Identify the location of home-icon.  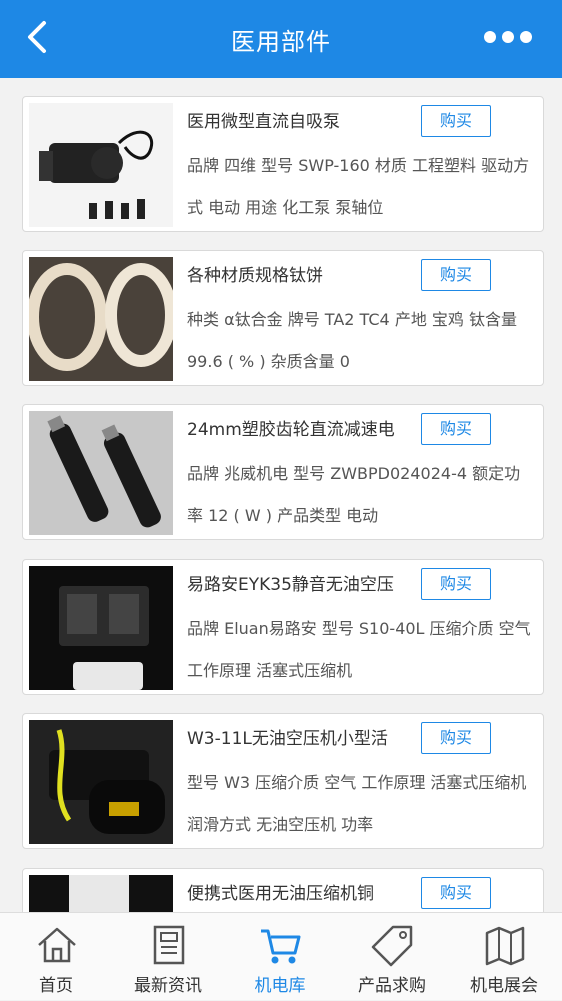
(57, 945).